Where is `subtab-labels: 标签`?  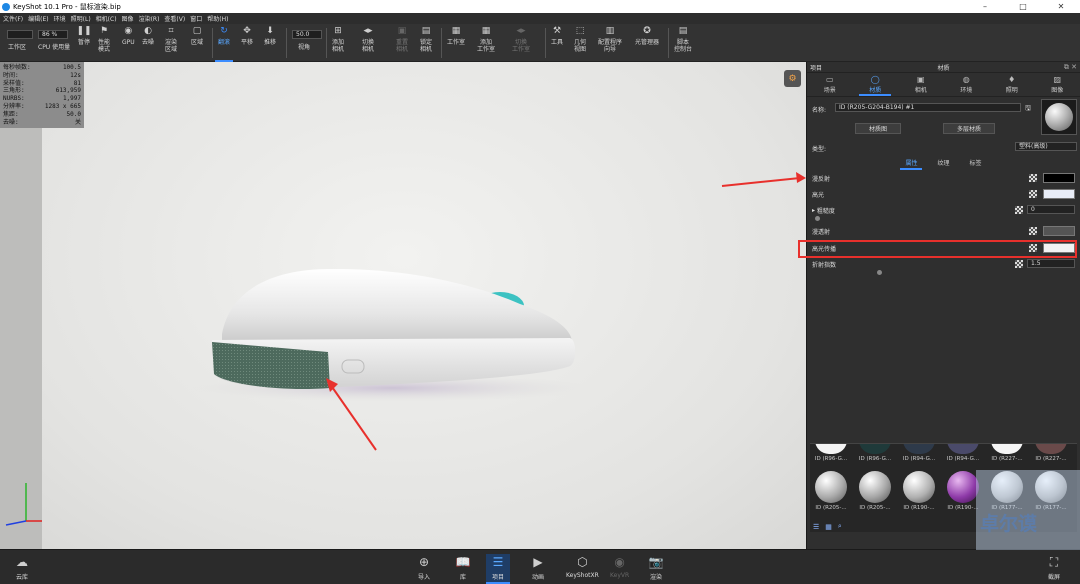
subtab-labels: 标签 is located at coordinates (976, 162).